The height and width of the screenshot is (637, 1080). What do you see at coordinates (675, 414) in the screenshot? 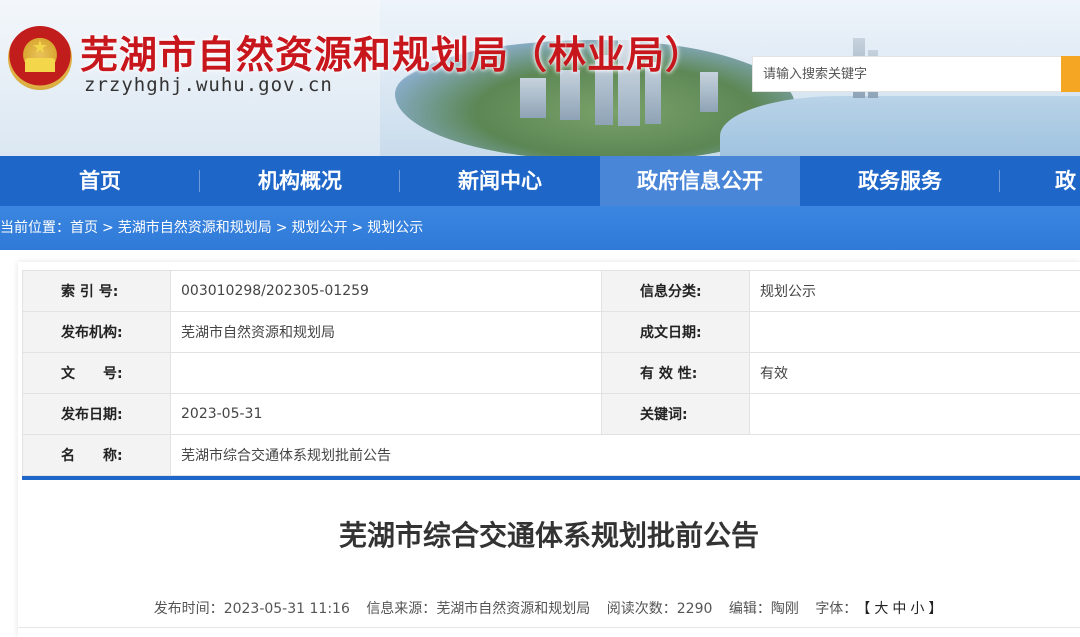
I see `meta-label-keywords: 关键词:` at bounding box center [675, 414].